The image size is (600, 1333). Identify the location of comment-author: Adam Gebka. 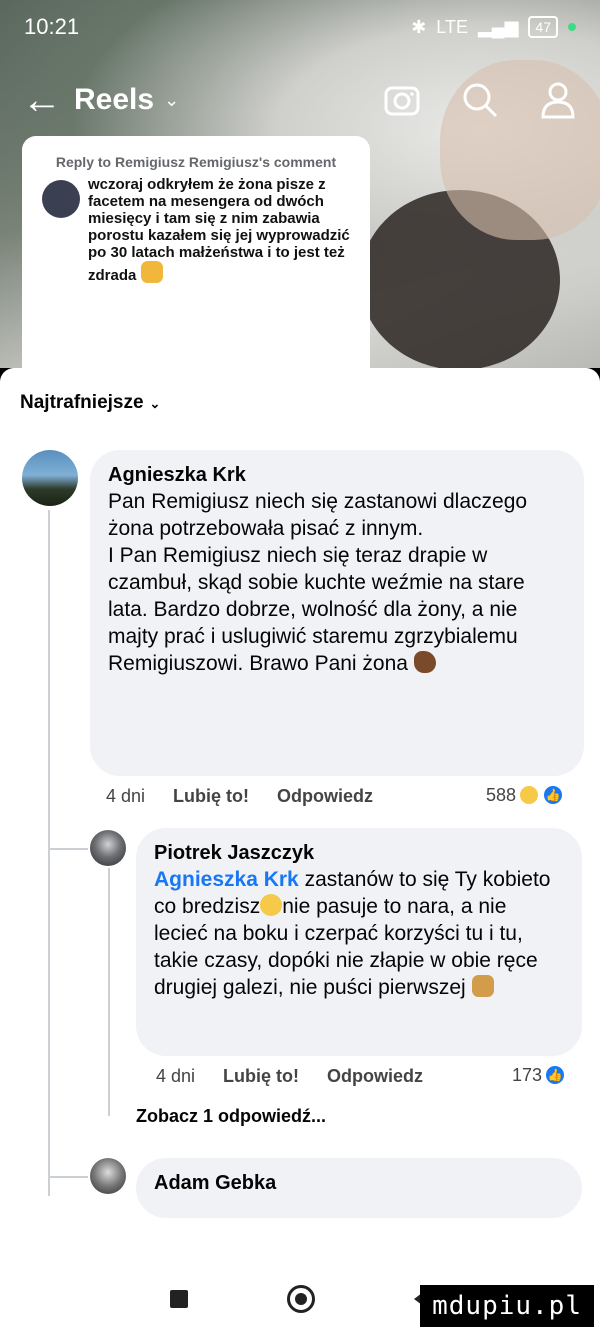
(359, 1183).